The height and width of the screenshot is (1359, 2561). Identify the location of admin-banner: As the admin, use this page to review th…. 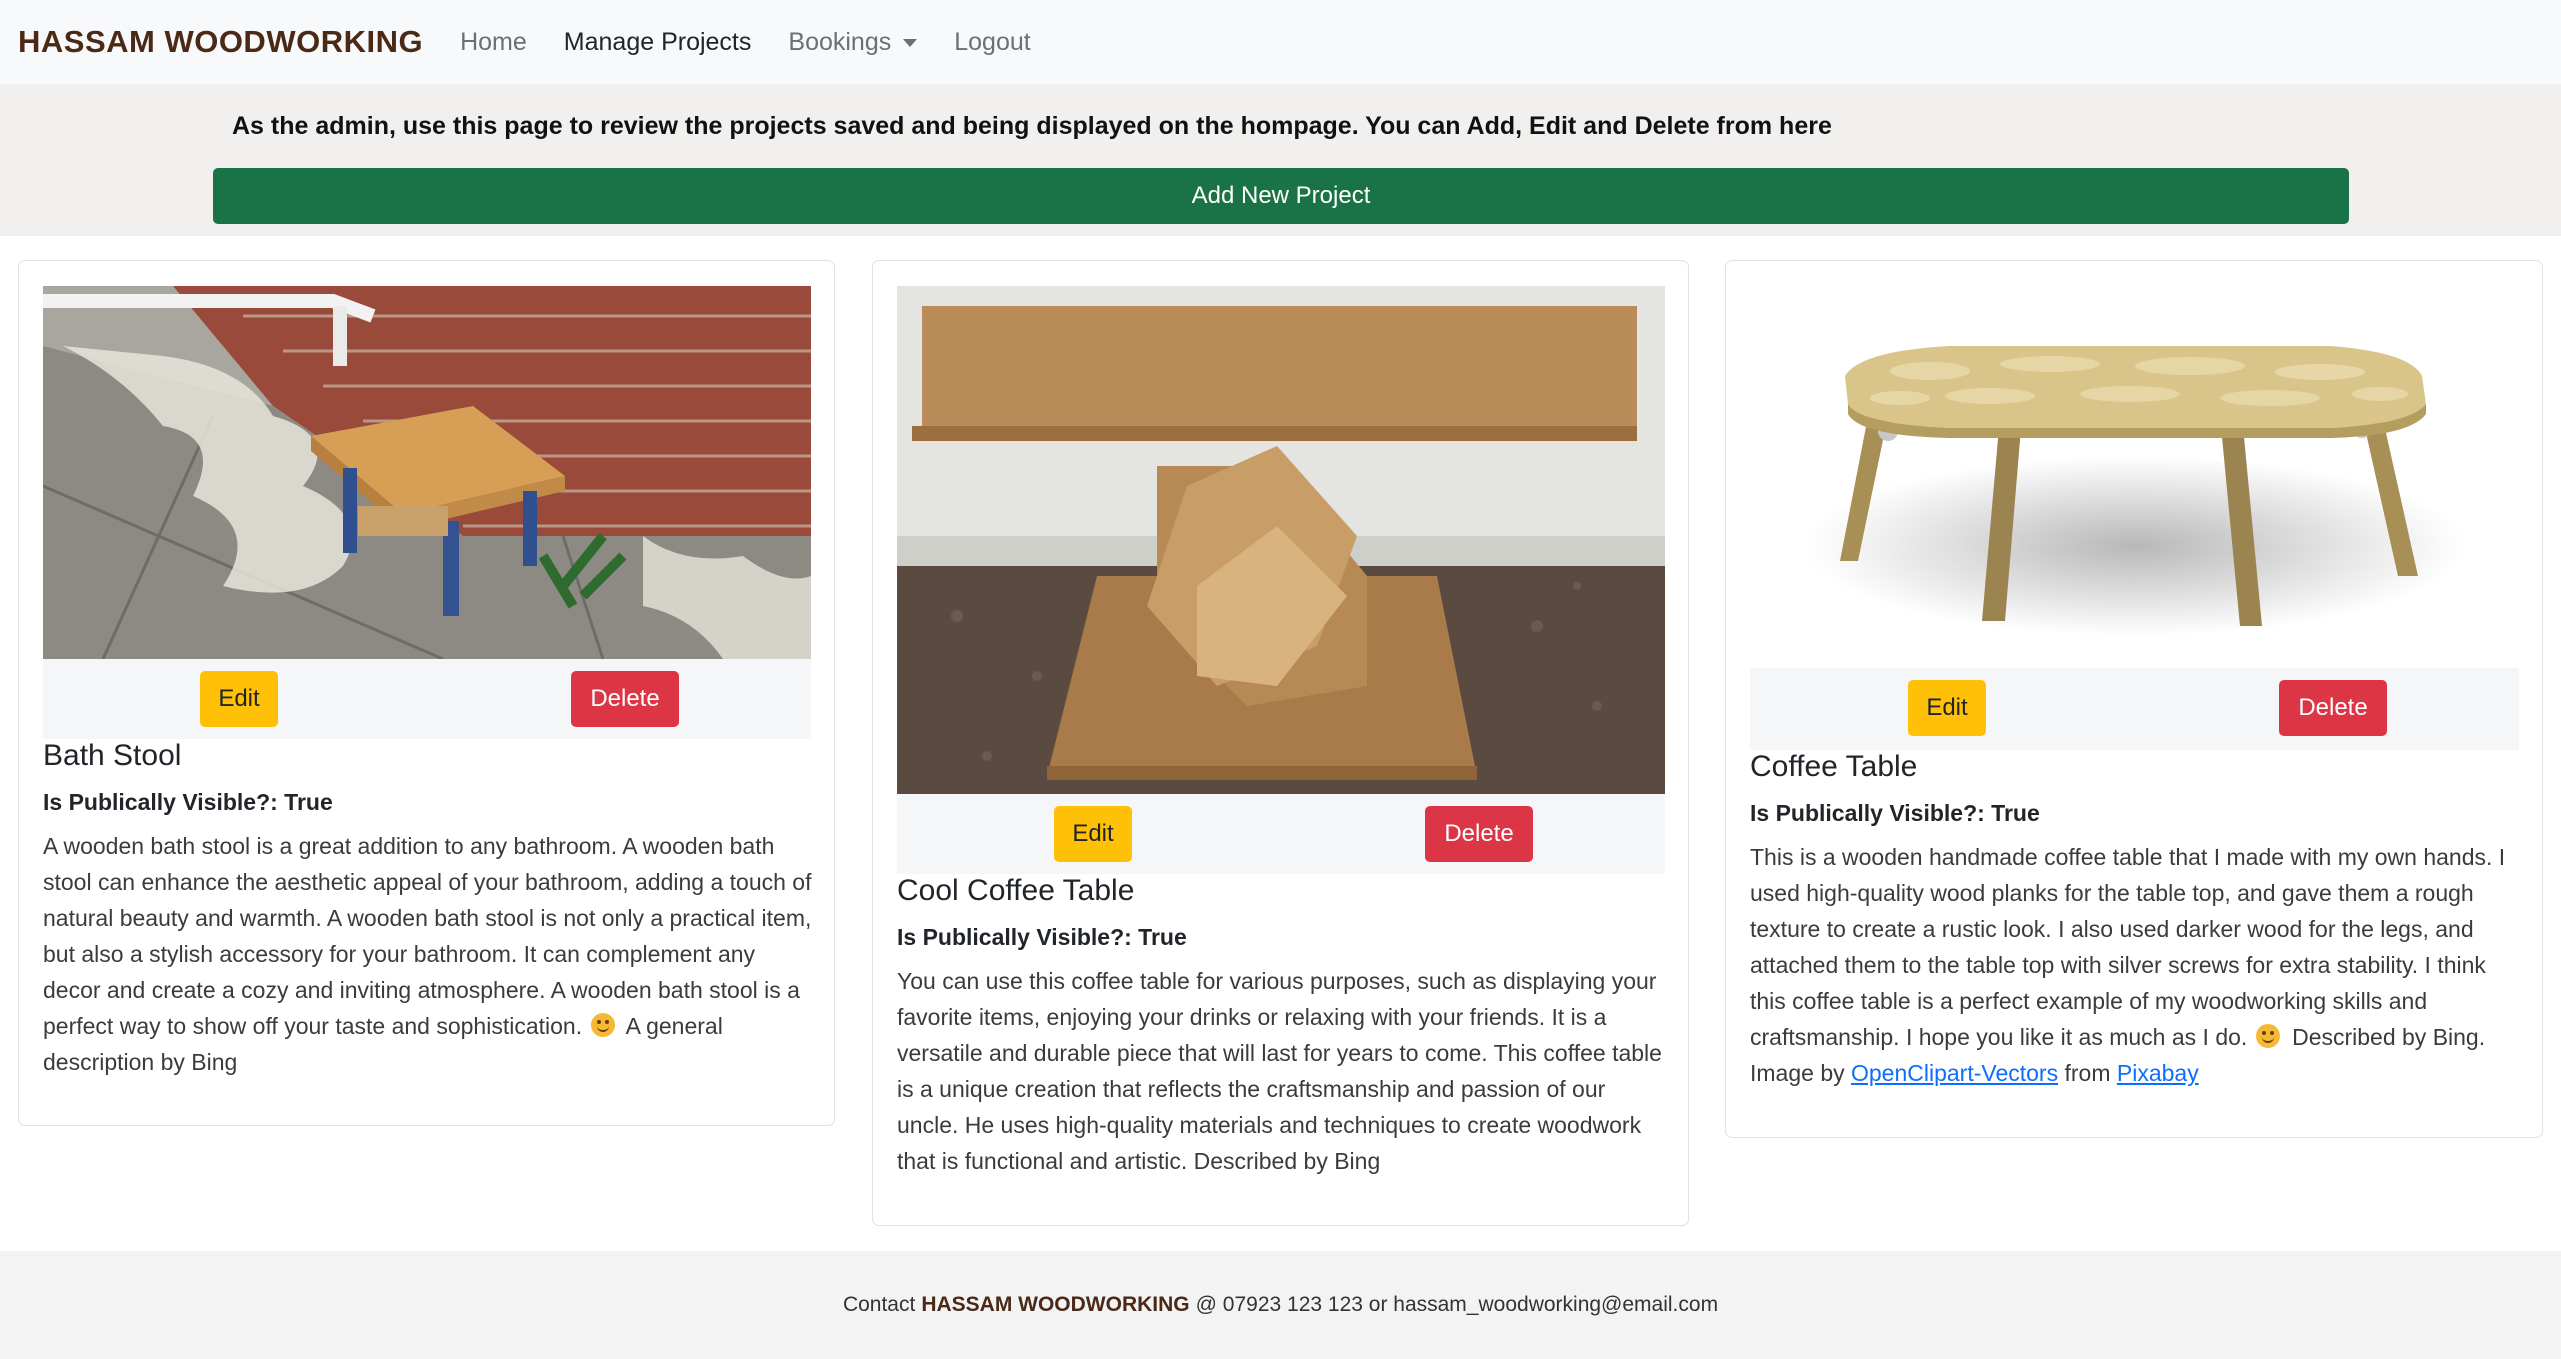
(1280, 160).